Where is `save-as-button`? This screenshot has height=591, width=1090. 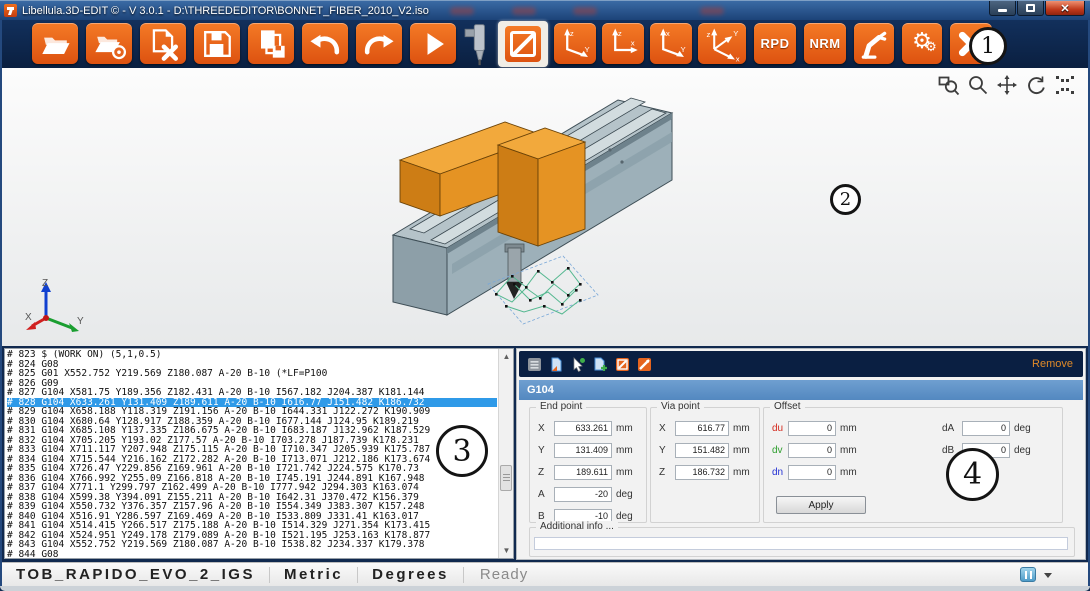
save-as-button is located at coordinates (271, 43).